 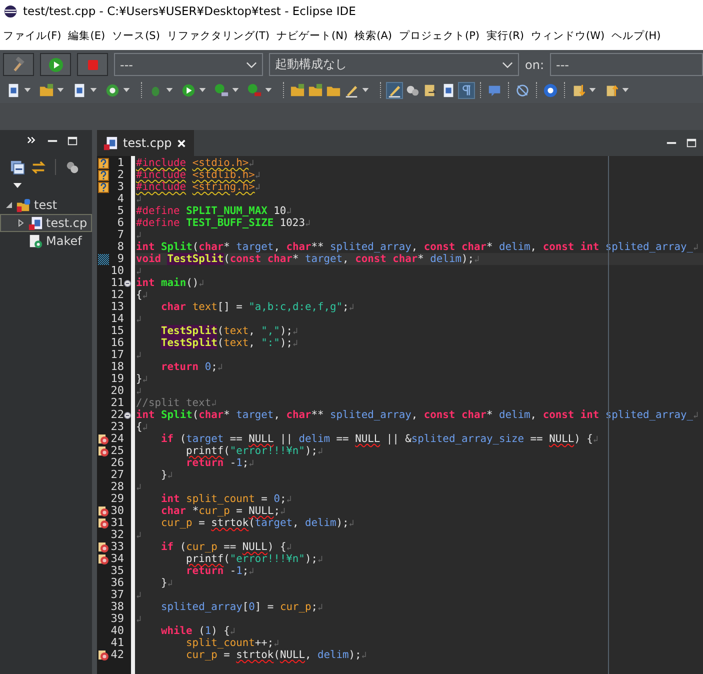 What do you see at coordinates (370, 259) in the screenshot?
I see `keyword: const` at bounding box center [370, 259].